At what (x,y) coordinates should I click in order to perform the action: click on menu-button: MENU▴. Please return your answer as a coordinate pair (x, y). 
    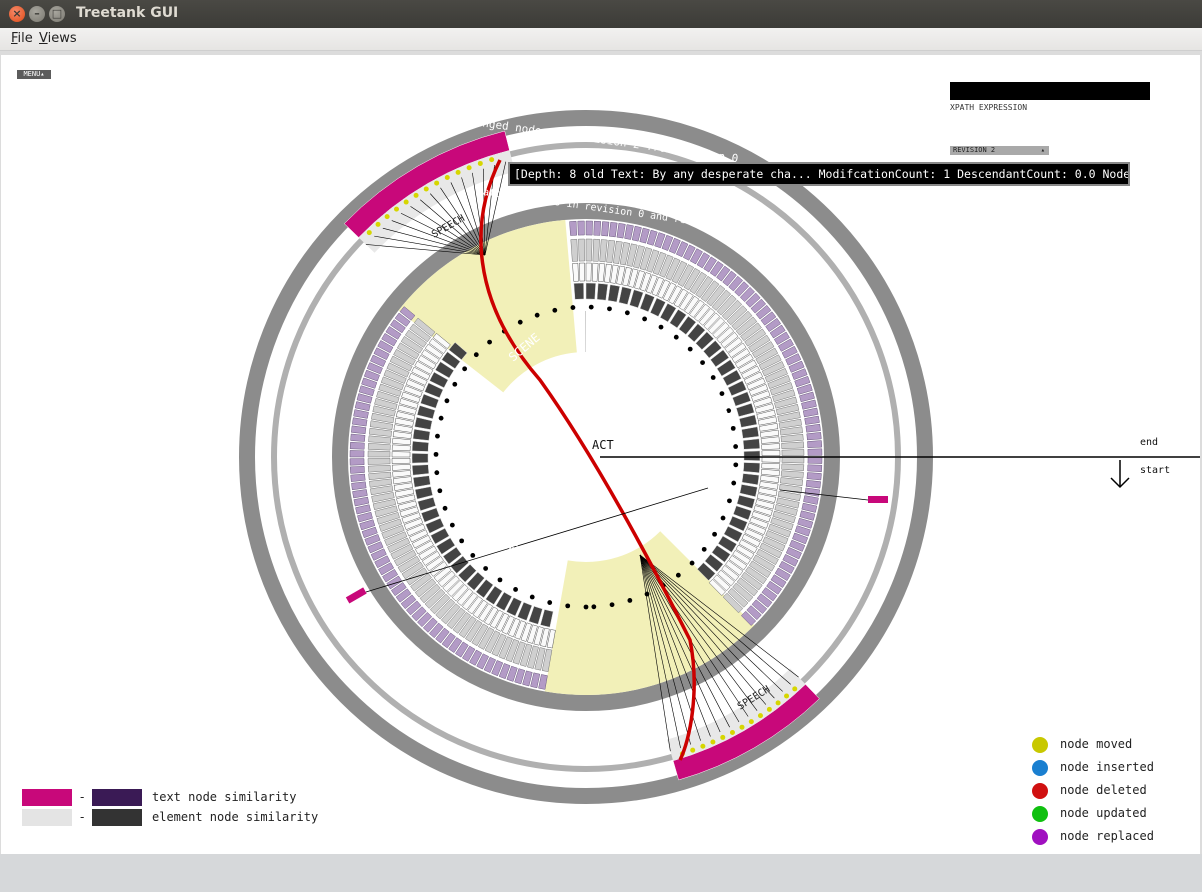
    Looking at the image, I should click on (34, 74).